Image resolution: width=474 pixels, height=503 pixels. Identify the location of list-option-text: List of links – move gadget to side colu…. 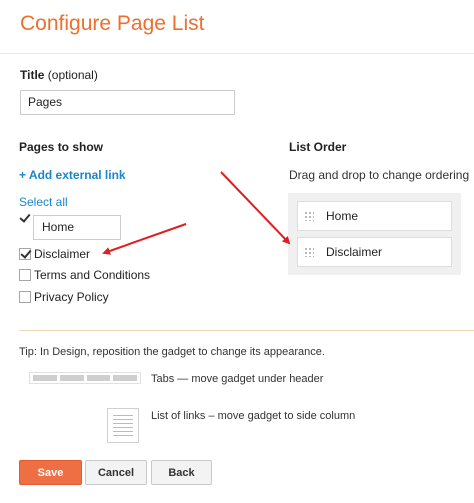
(253, 416).